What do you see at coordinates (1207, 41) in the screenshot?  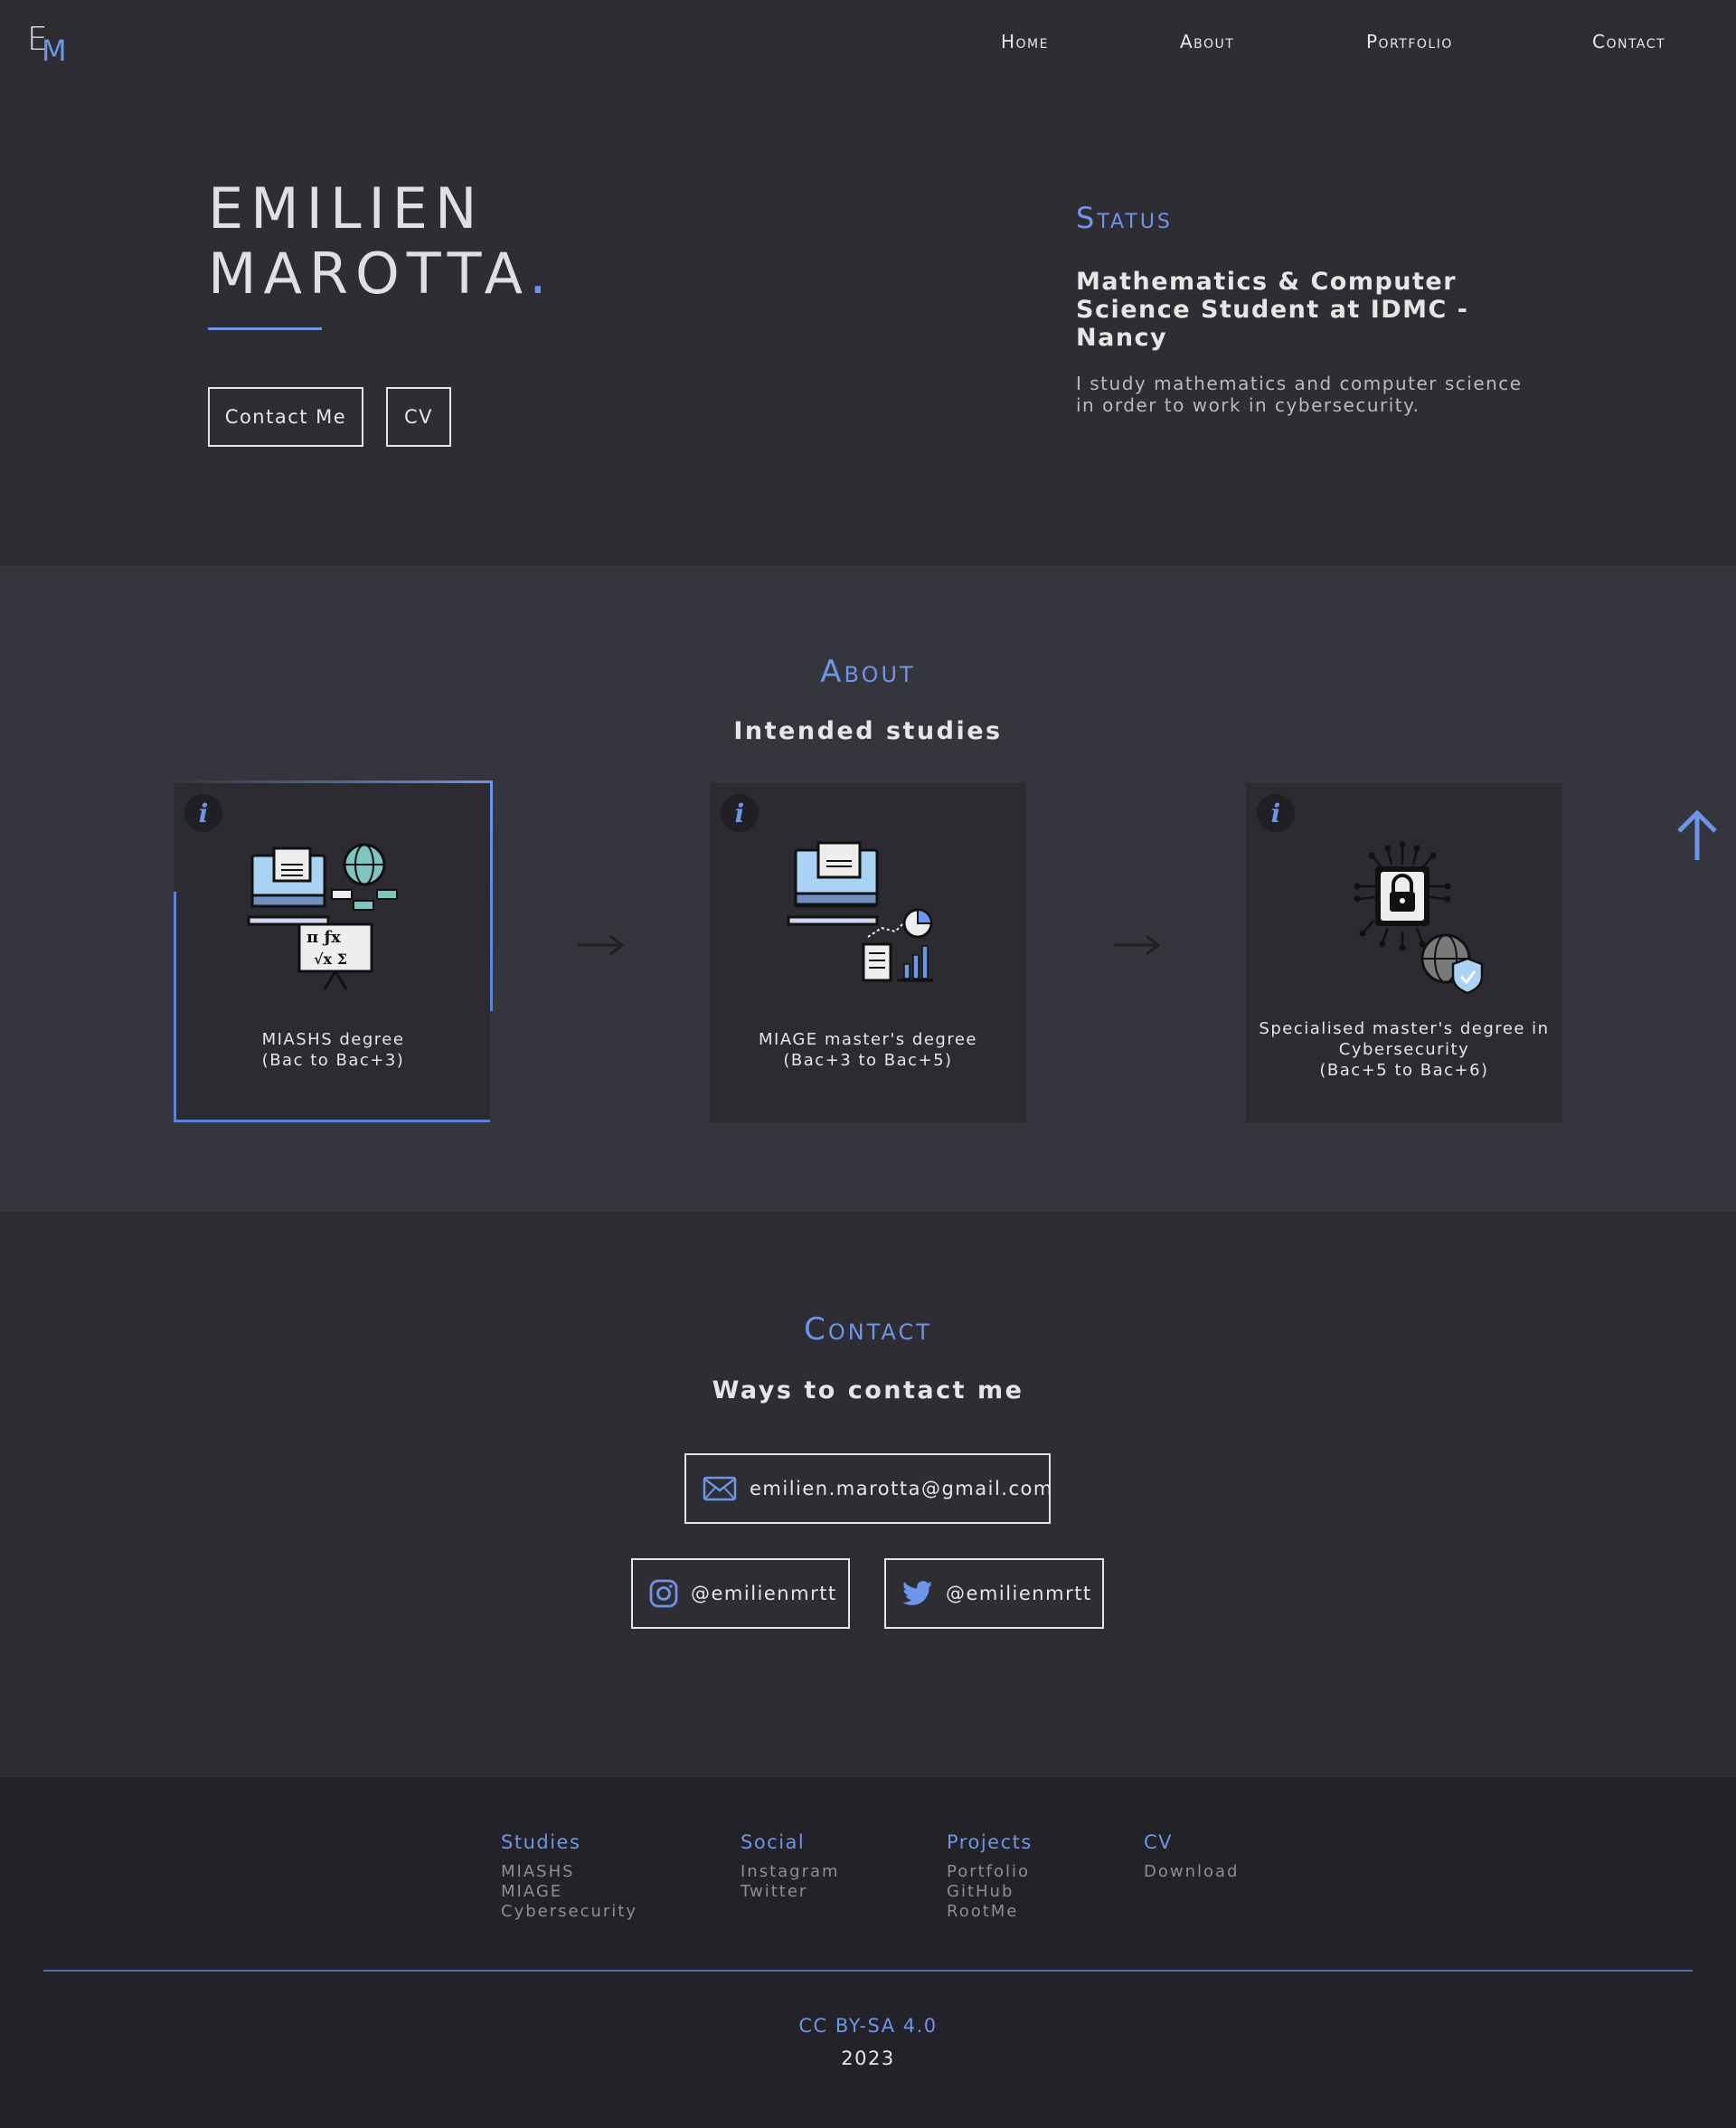 I see `nav-about-link: About` at bounding box center [1207, 41].